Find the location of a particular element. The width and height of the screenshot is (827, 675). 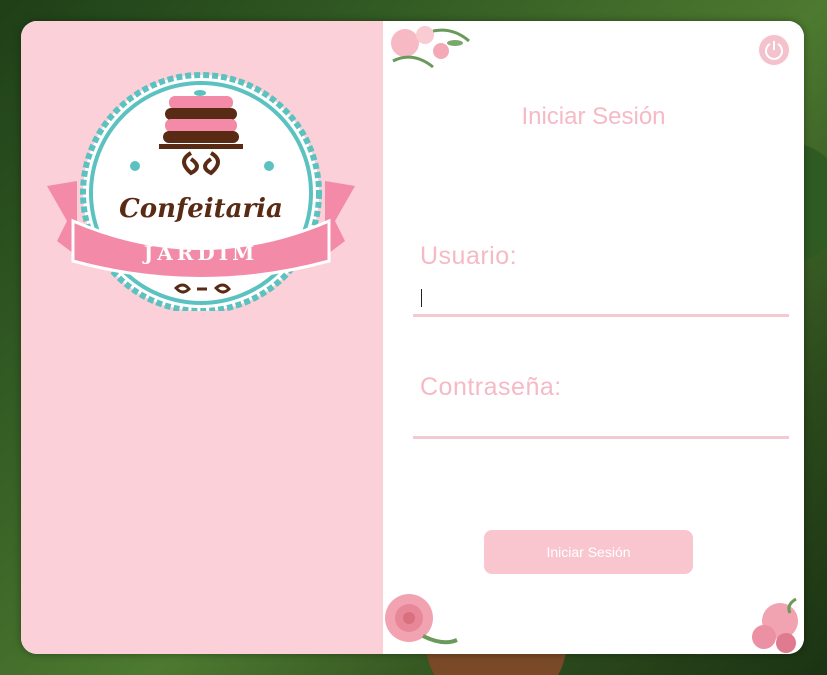

confeitaria-jardim-logo: Confeitaria JARDIM is located at coordinates (201, 191).